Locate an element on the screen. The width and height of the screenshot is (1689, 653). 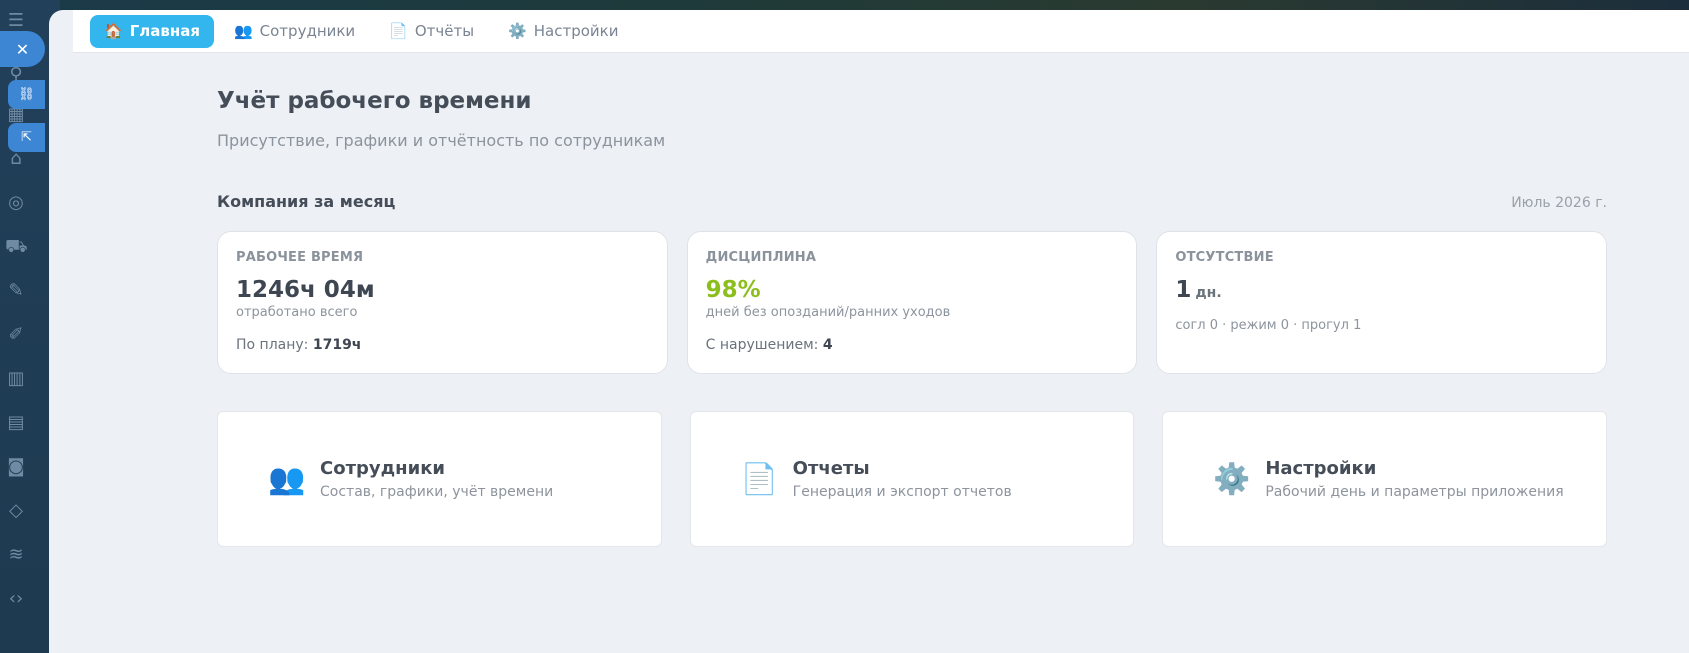
cart-icon: ⛟ is located at coordinates (16, 246).